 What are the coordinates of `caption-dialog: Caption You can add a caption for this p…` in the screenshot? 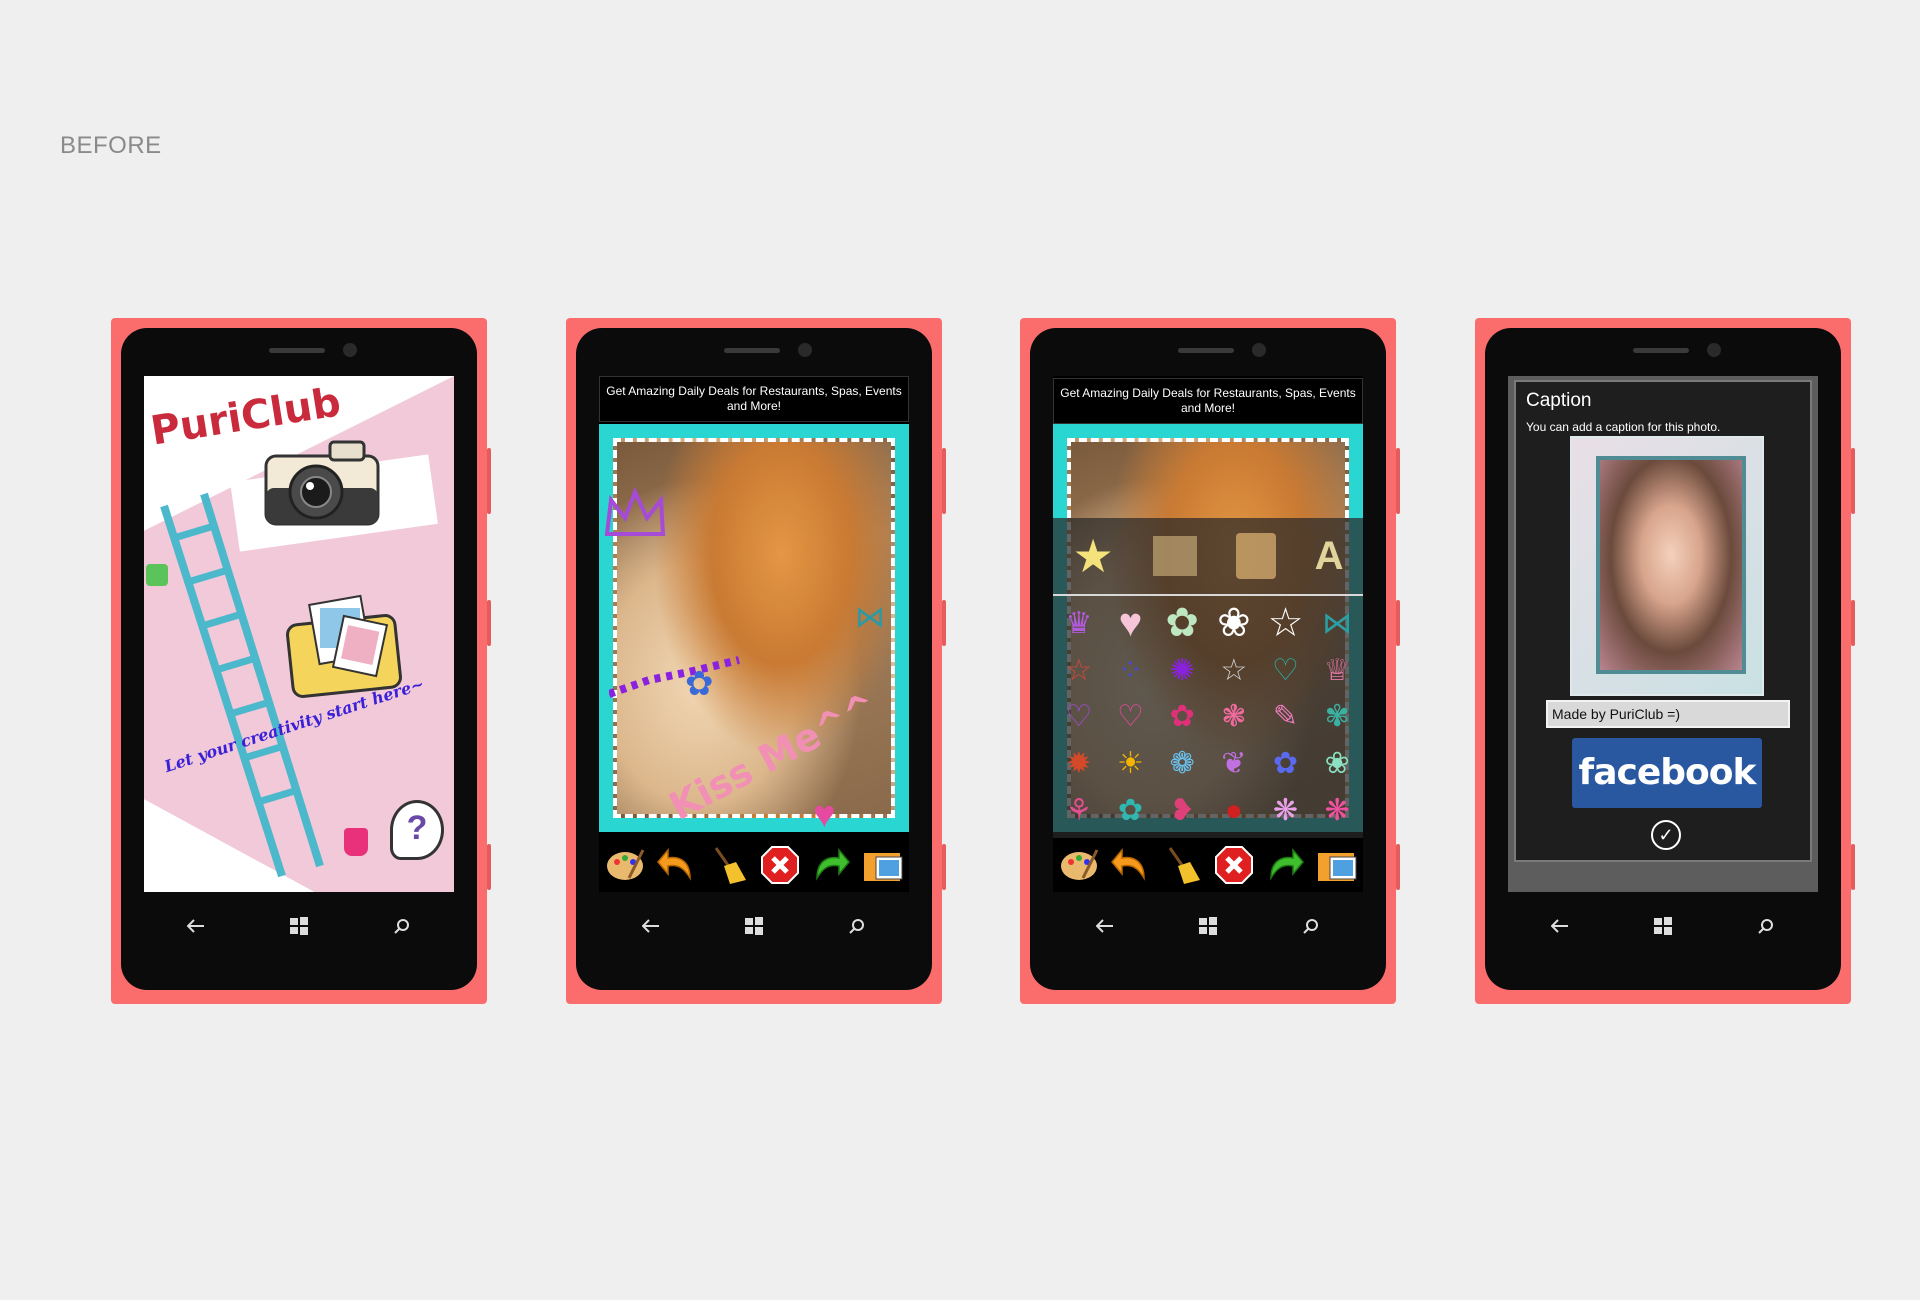 It's located at (1663, 621).